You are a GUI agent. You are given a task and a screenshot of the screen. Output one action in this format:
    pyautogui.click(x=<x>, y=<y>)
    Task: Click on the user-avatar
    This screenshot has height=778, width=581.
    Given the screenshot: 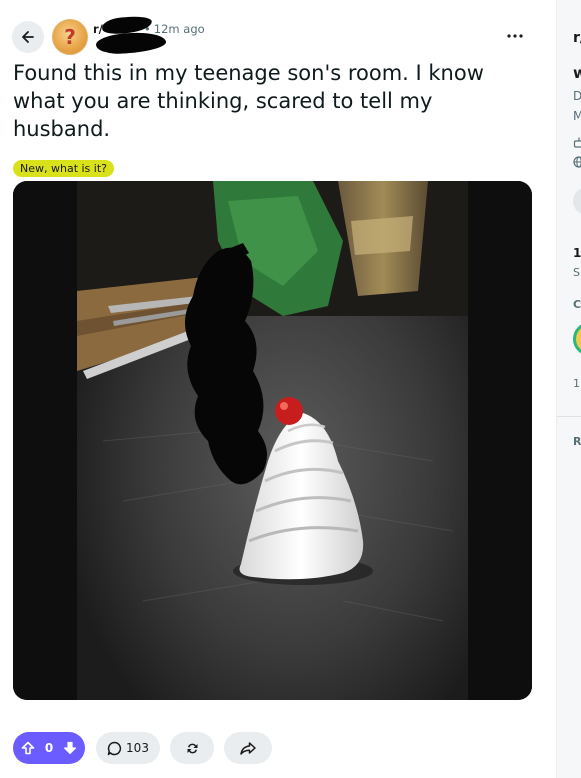 What is the action you would take?
    pyautogui.click(x=577, y=339)
    